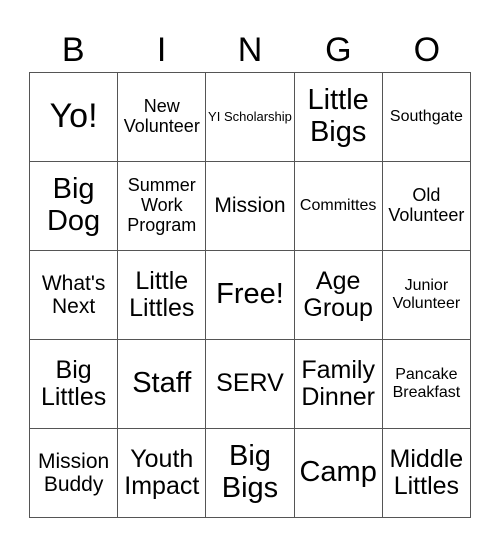 This screenshot has width=500, height=544. What do you see at coordinates (426, 473) in the screenshot?
I see `bingo-cell: Middle Littles` at bounding box center [426, 473].